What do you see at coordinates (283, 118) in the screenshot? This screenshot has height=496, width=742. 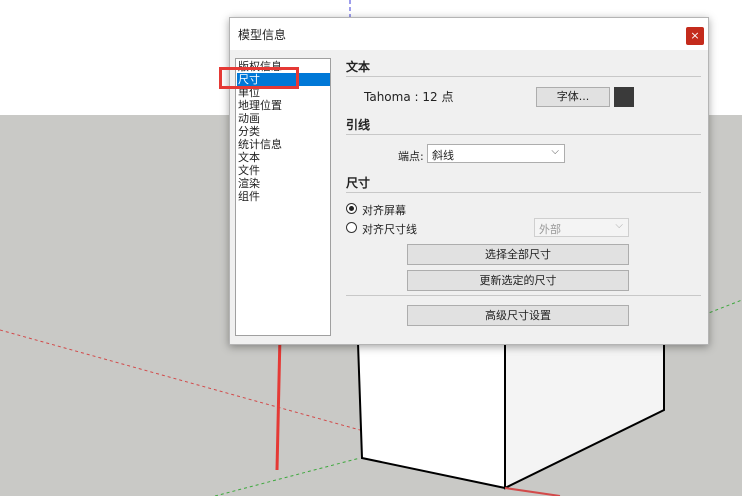 I see `category-item-animation: 动画` at bounding box center [283, 118].